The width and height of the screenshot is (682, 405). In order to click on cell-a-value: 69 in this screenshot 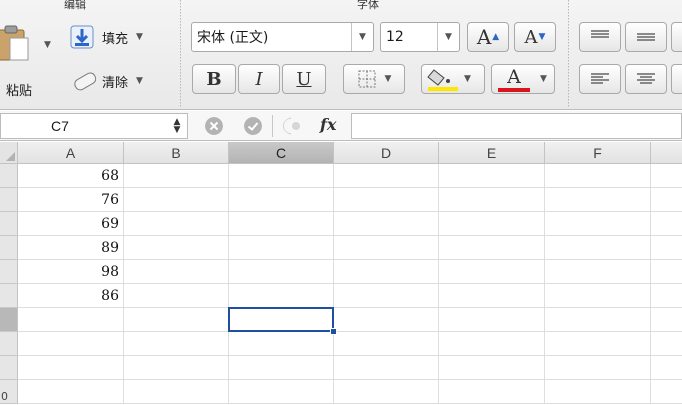, I will do `click(71, 224)`.